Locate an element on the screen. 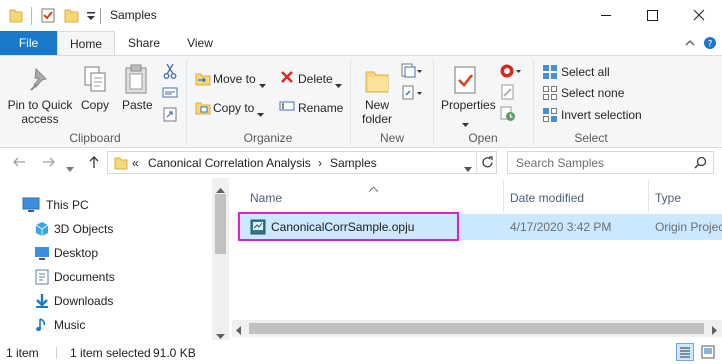 The image size is (722, 364). ribbon-tabs: File Home Share View ? is located at coordinates (361, 43).